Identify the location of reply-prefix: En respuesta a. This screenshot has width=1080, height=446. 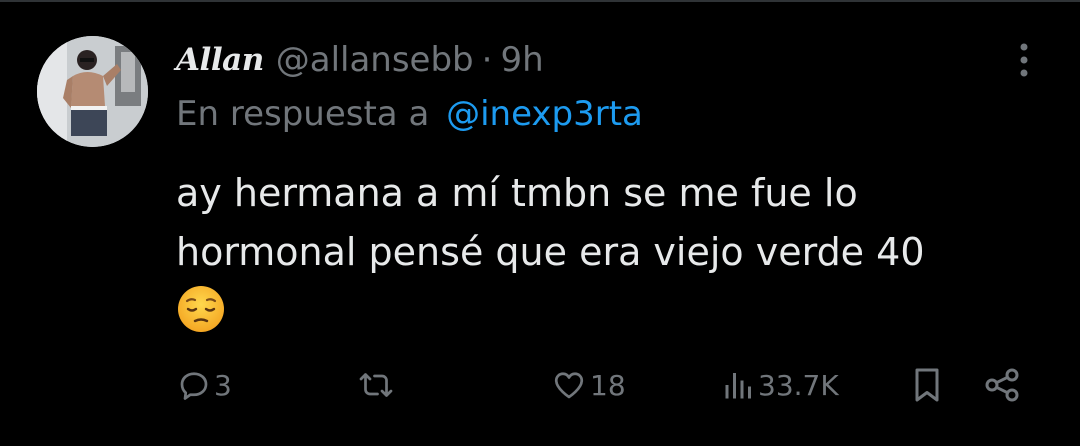
(303, 114).